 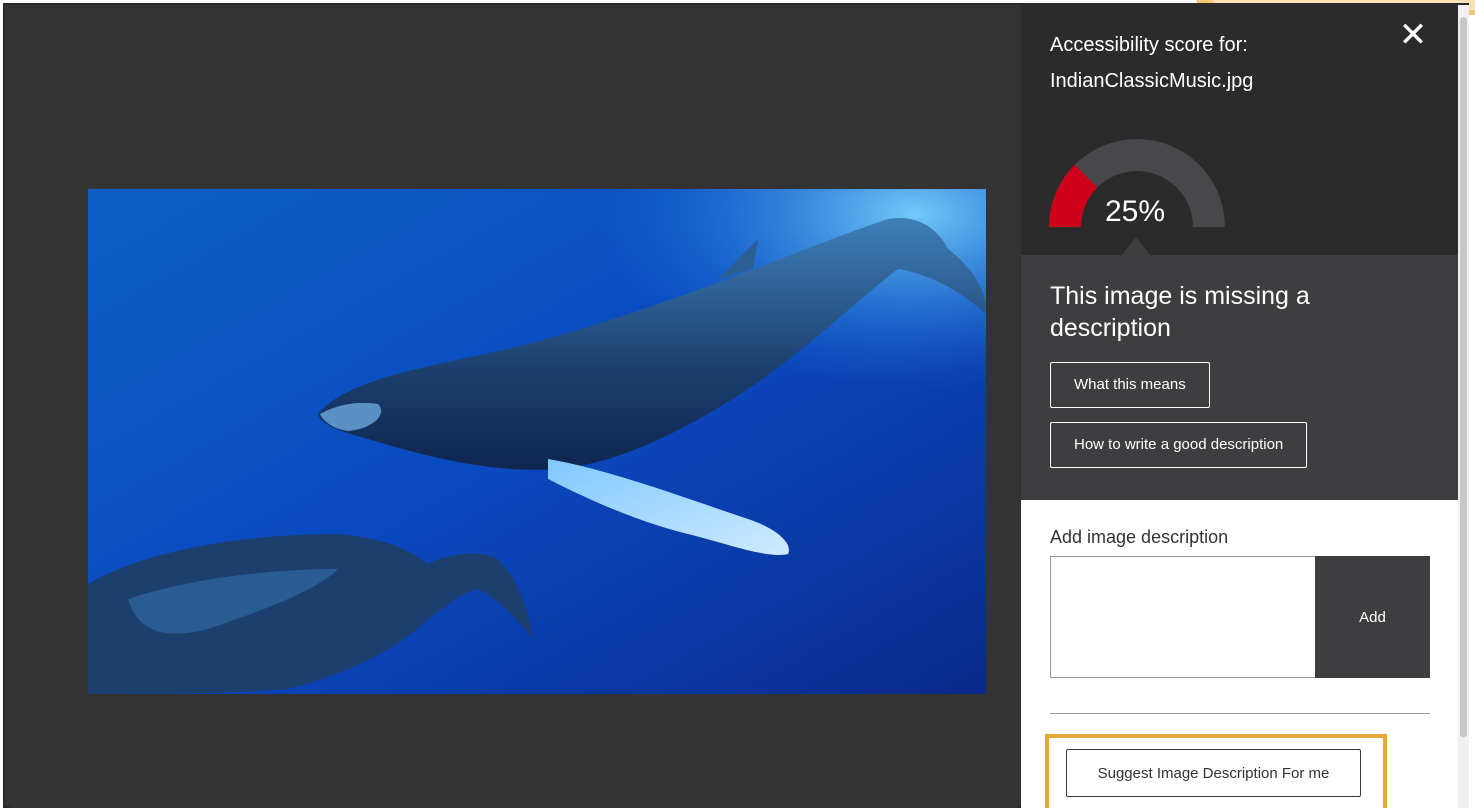 I want to click on scrollbar, so click(x=1463, y=406).